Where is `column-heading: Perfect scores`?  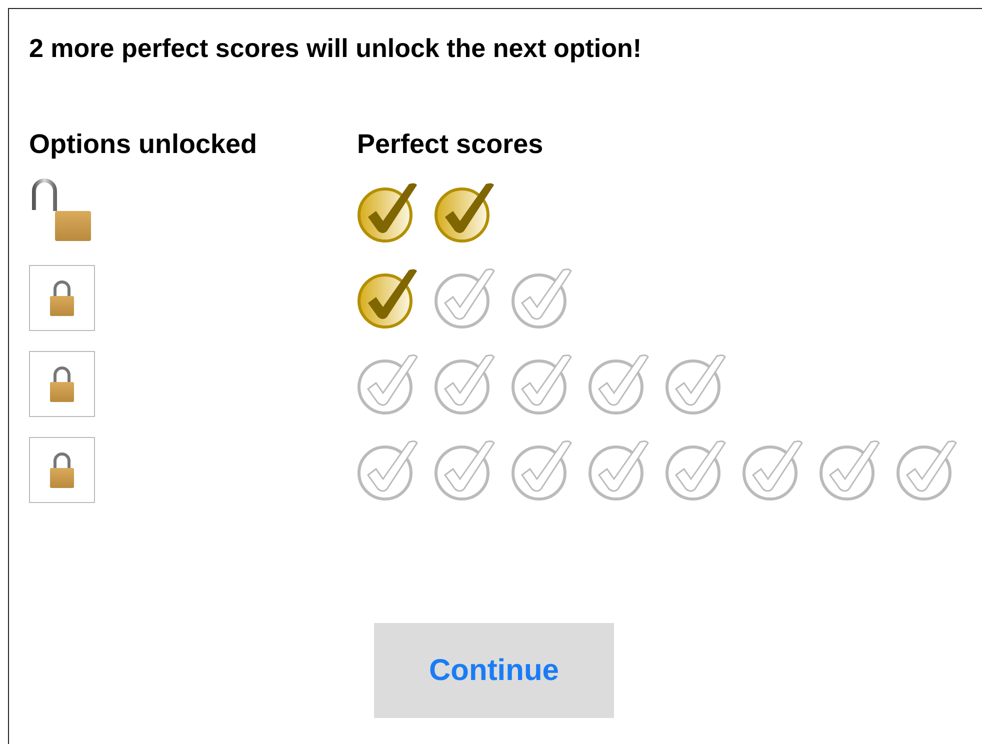
column-heading: Perfect scores is located at coordinates (450, 145).